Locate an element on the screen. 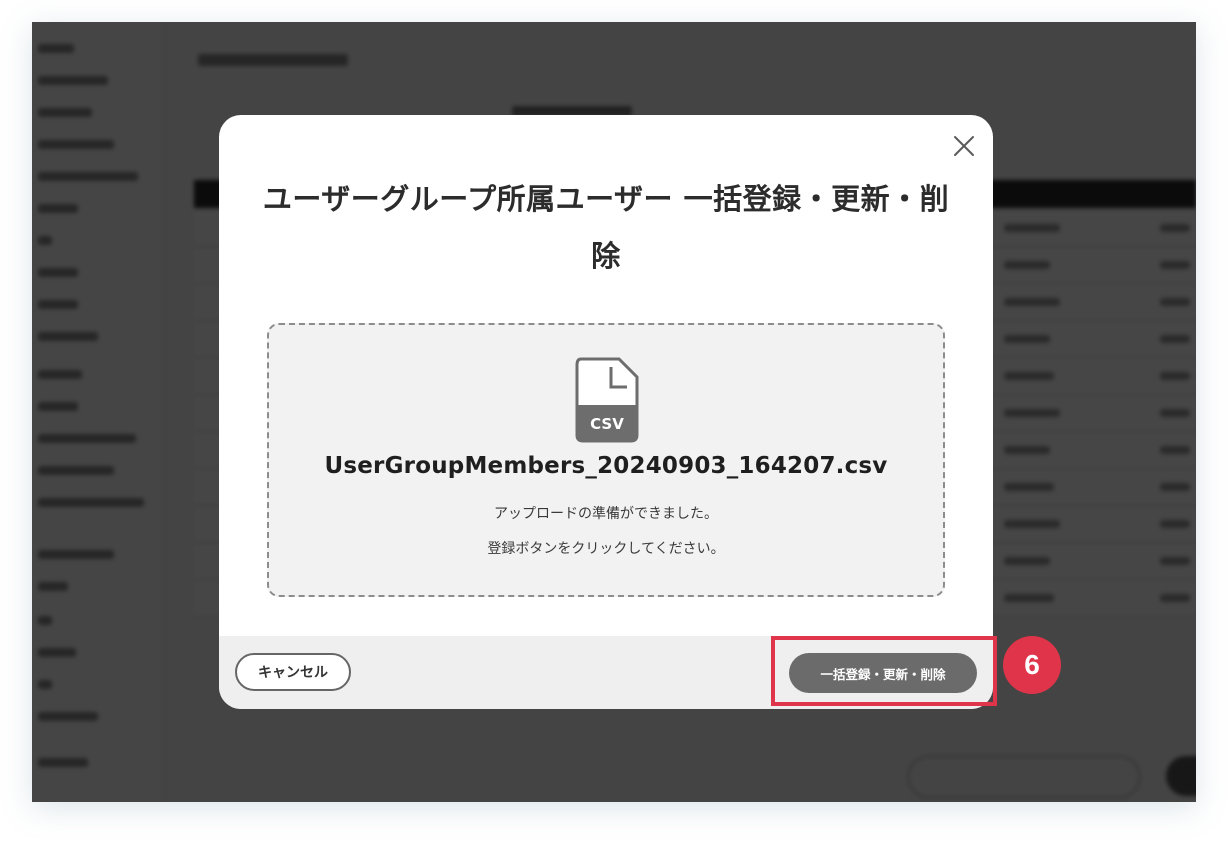 The width and height of the screenshot is (1228, 844). ready-message: アップロードの準備ができました。 is located at coordinates (606, 514).